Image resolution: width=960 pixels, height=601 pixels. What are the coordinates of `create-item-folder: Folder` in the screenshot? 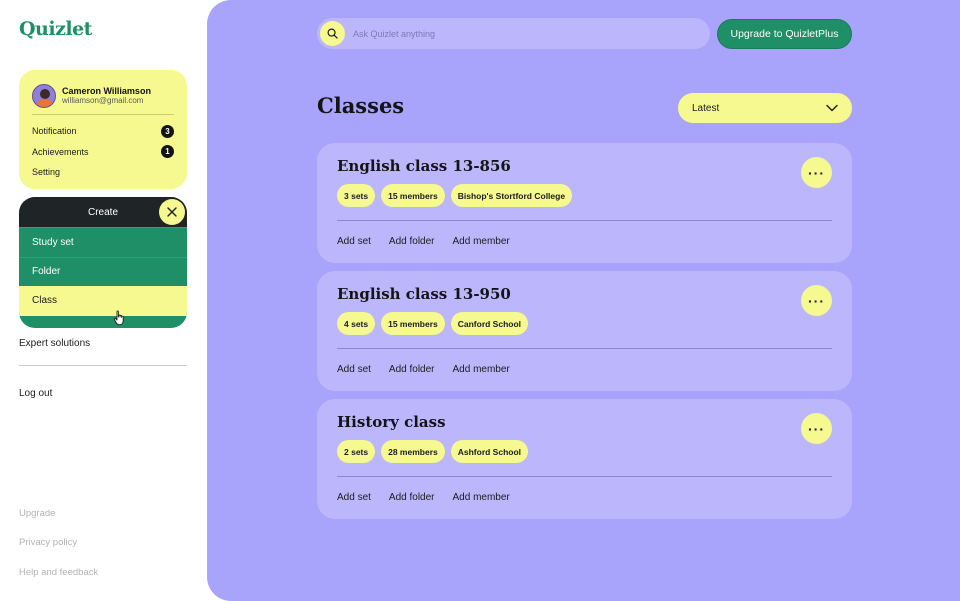 It's located at (103, 271).